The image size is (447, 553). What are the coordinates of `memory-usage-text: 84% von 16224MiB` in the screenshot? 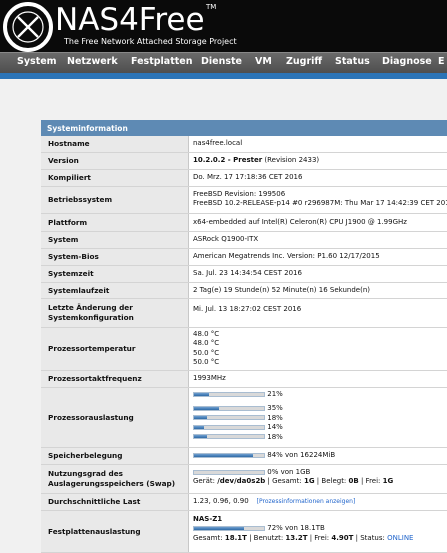 It's located at (301, 455).